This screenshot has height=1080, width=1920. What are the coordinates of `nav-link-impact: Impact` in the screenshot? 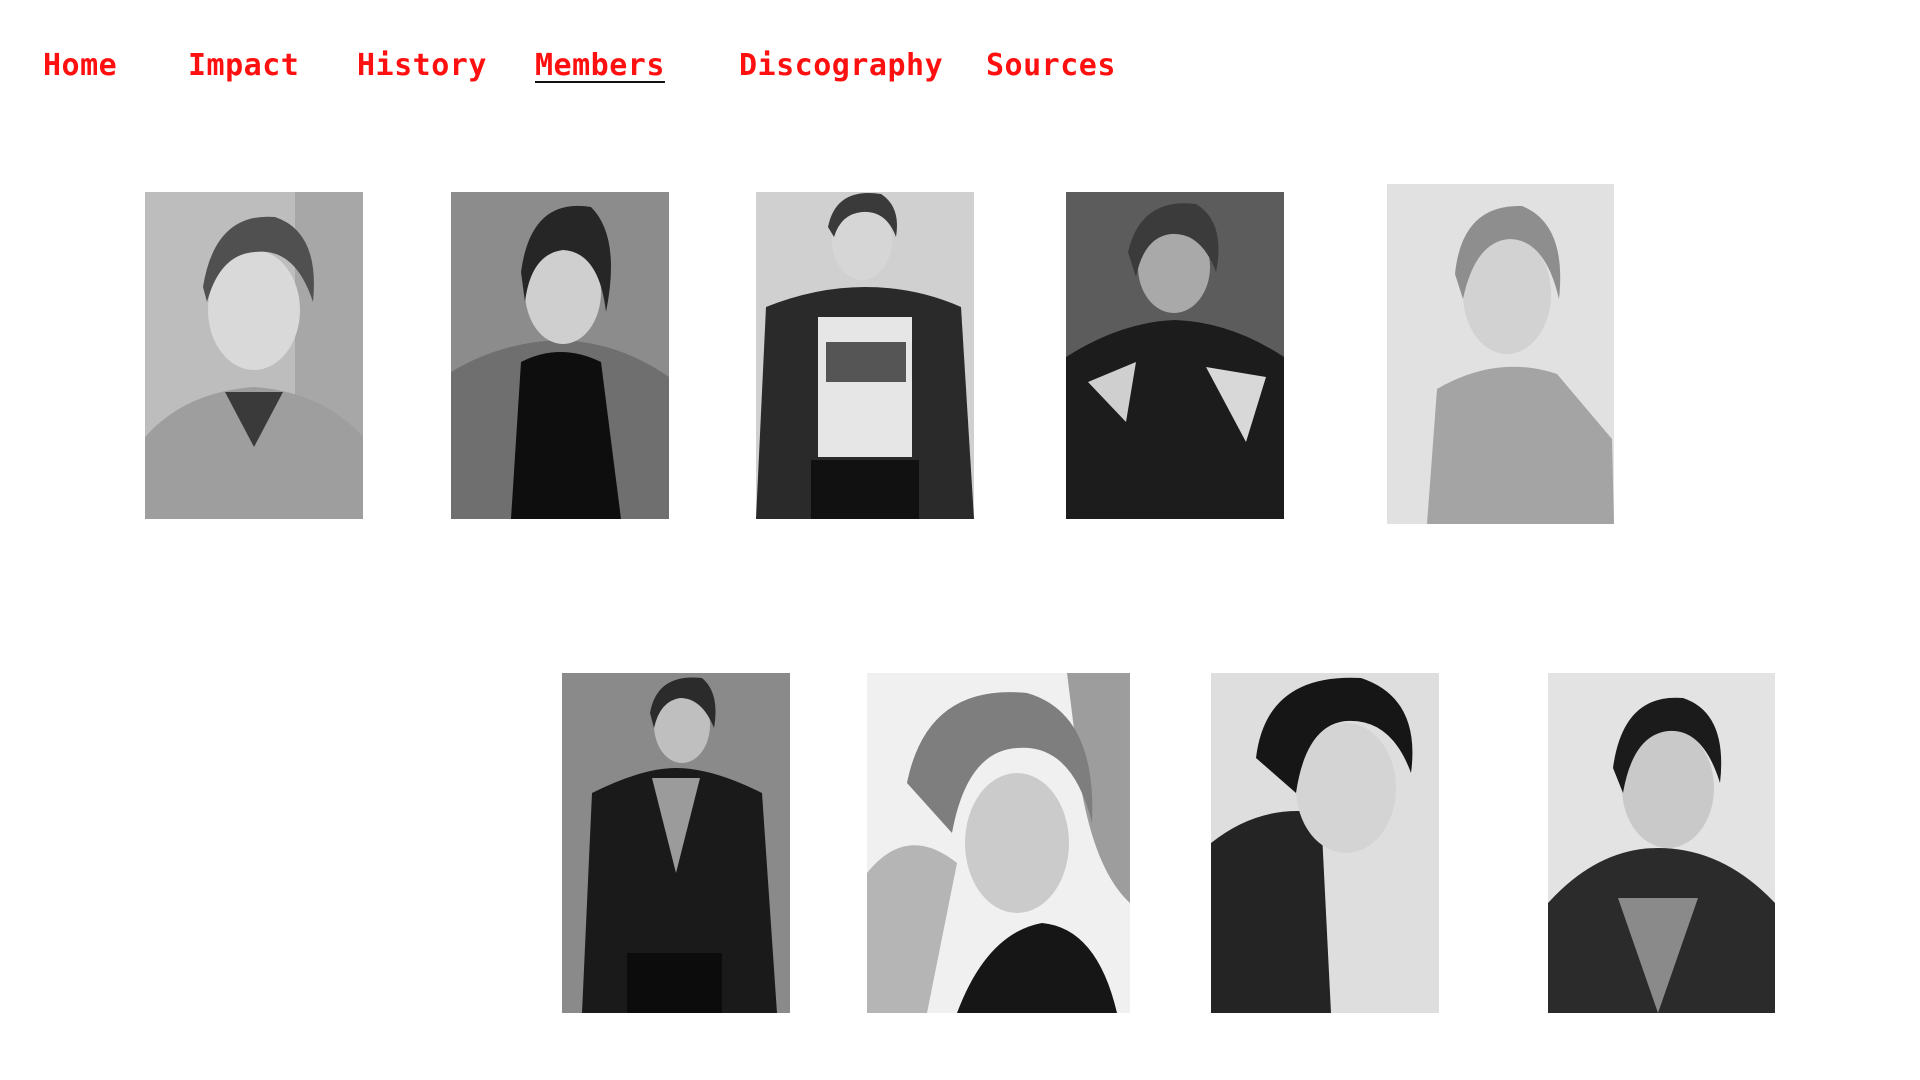 It's located at (243, 66).